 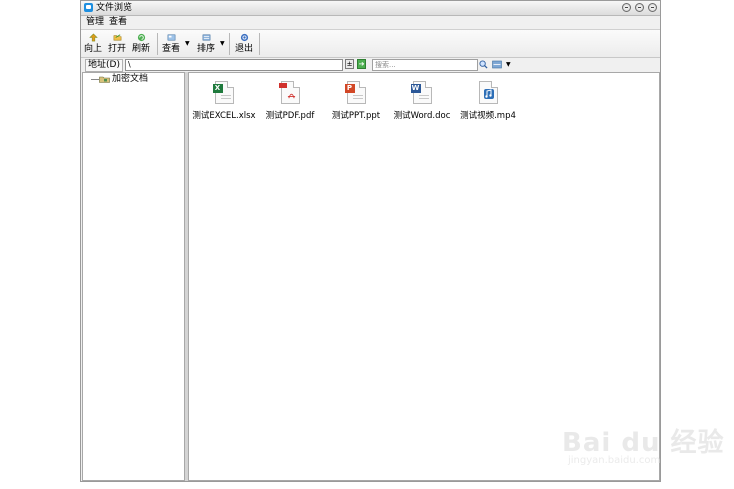 What do you see at coordinates (95, 22) in the screenshot?
I see `menu-manage: 管理` at bounding box center [95, 22].